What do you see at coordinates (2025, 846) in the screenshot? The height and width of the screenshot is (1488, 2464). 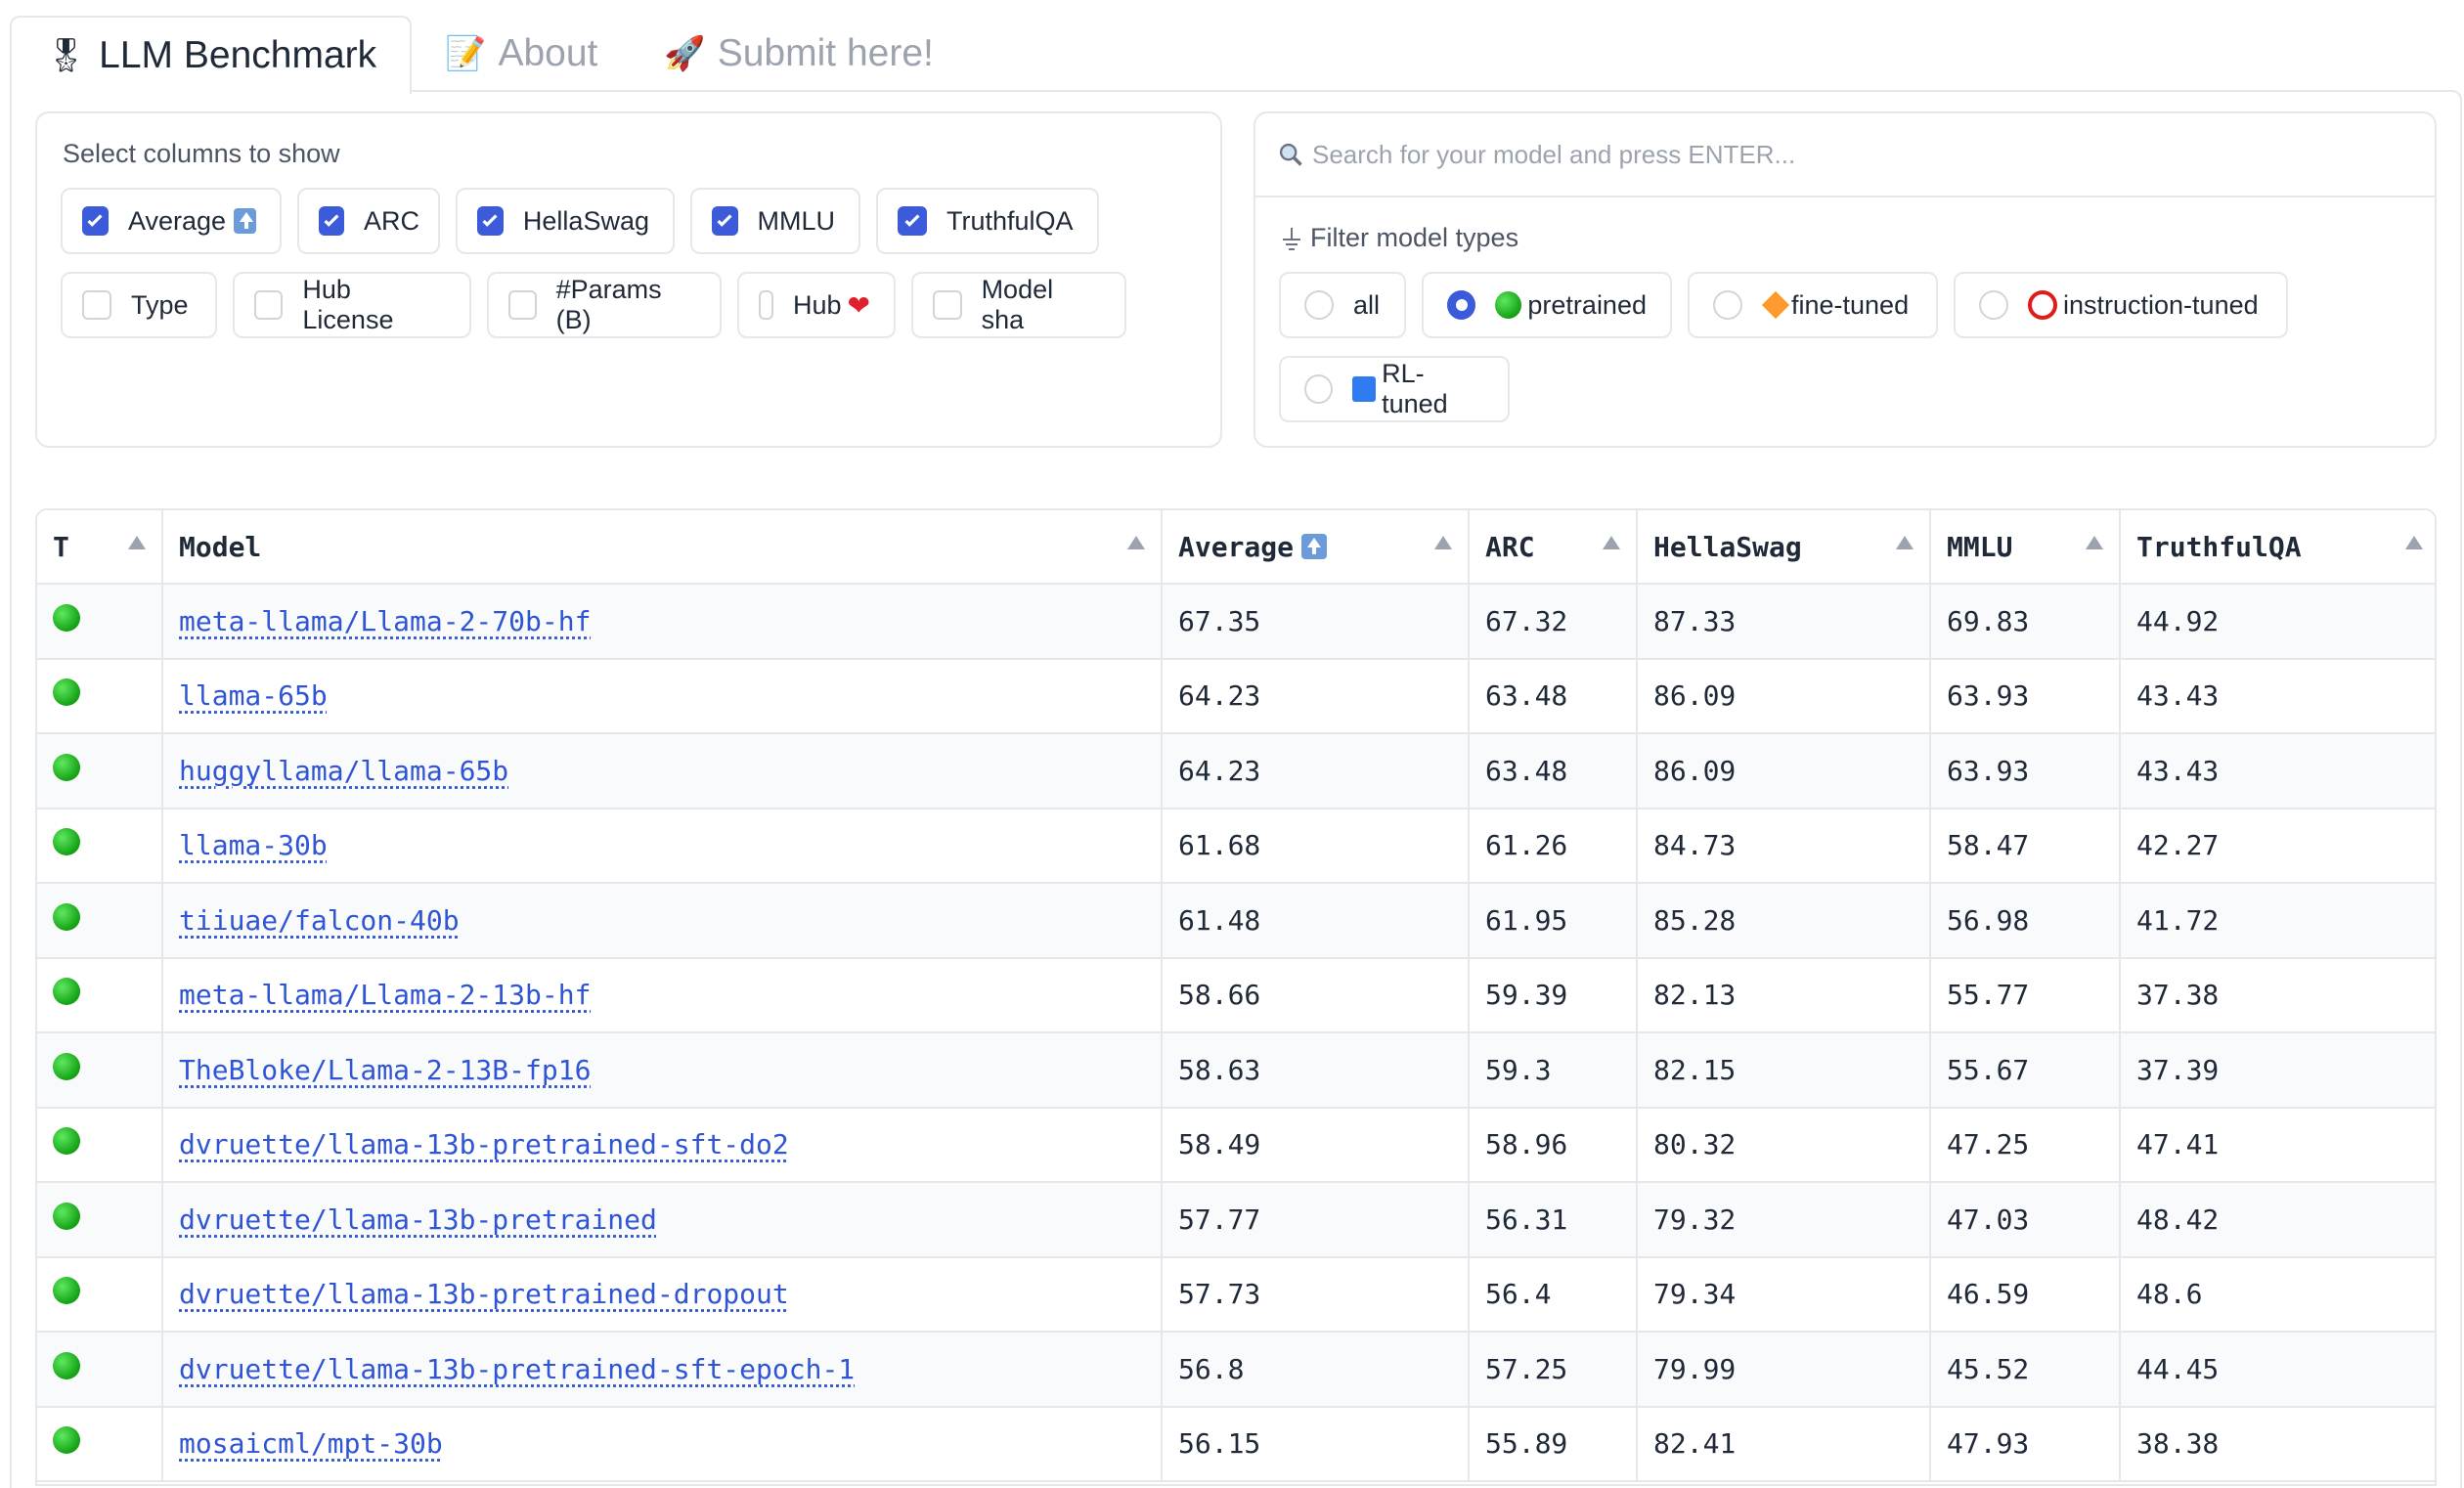 I see `mmlu-cell: 58.47` at bounding box center [2025, 846].